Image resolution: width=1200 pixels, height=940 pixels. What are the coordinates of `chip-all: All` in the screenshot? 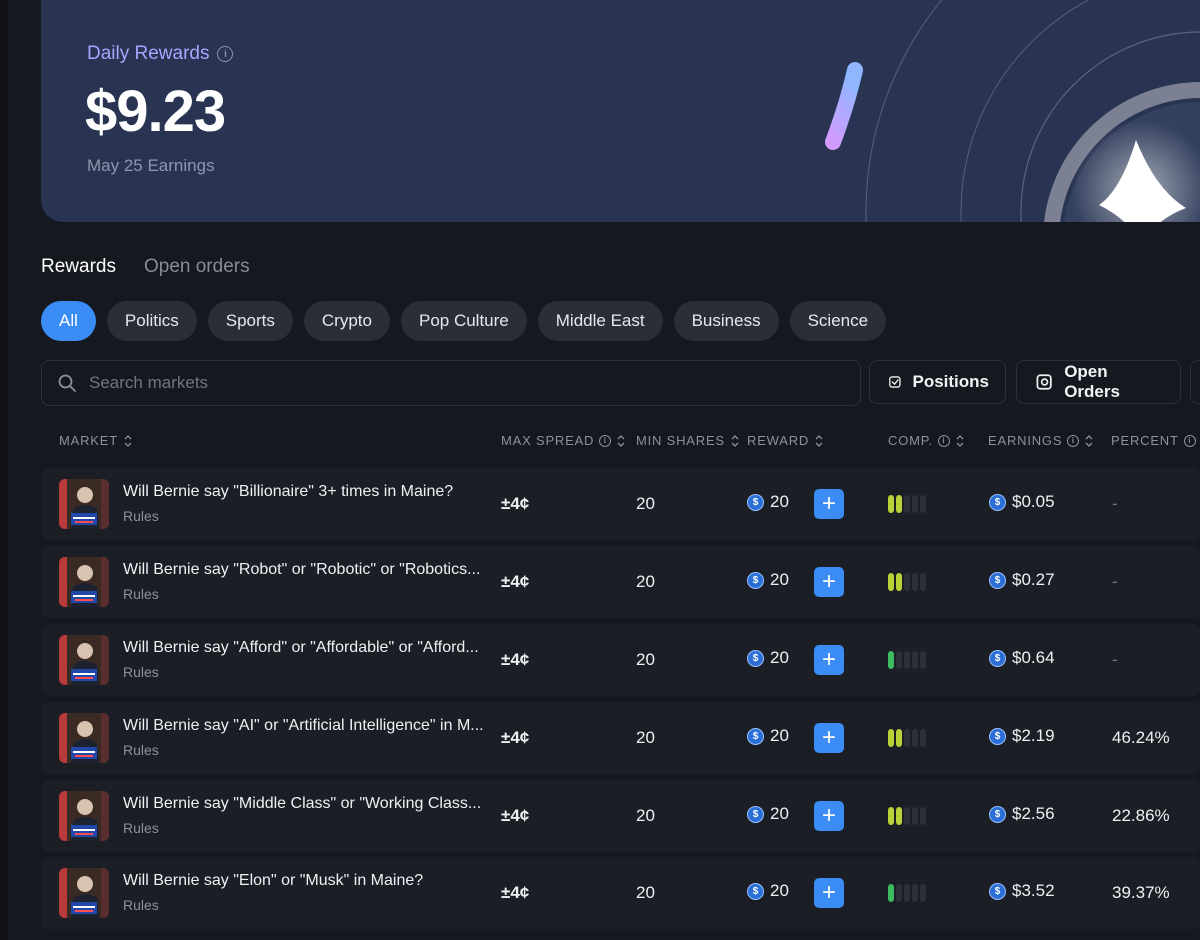 It's located at (68, 321).